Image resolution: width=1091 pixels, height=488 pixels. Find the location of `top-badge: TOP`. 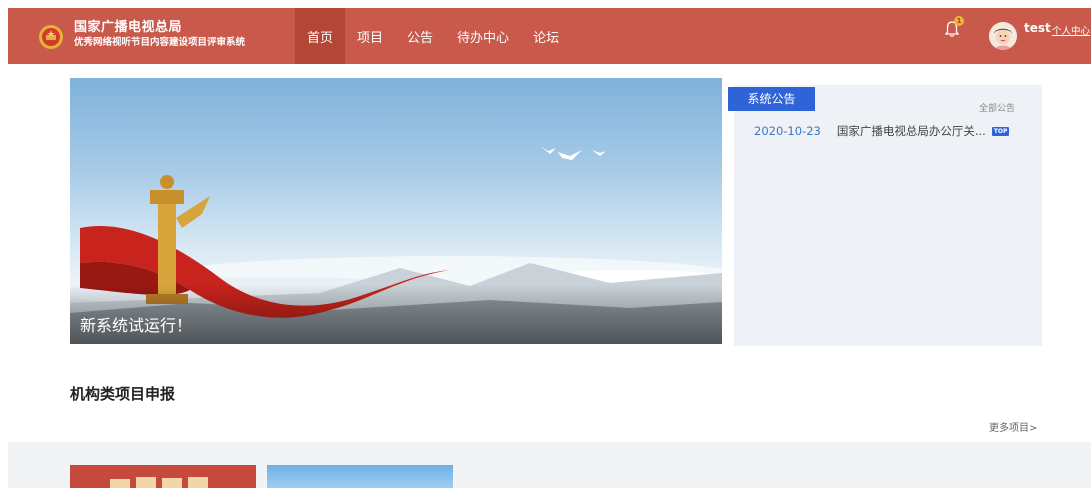

top-badge: TOP is located at coordinates (1000, 131).